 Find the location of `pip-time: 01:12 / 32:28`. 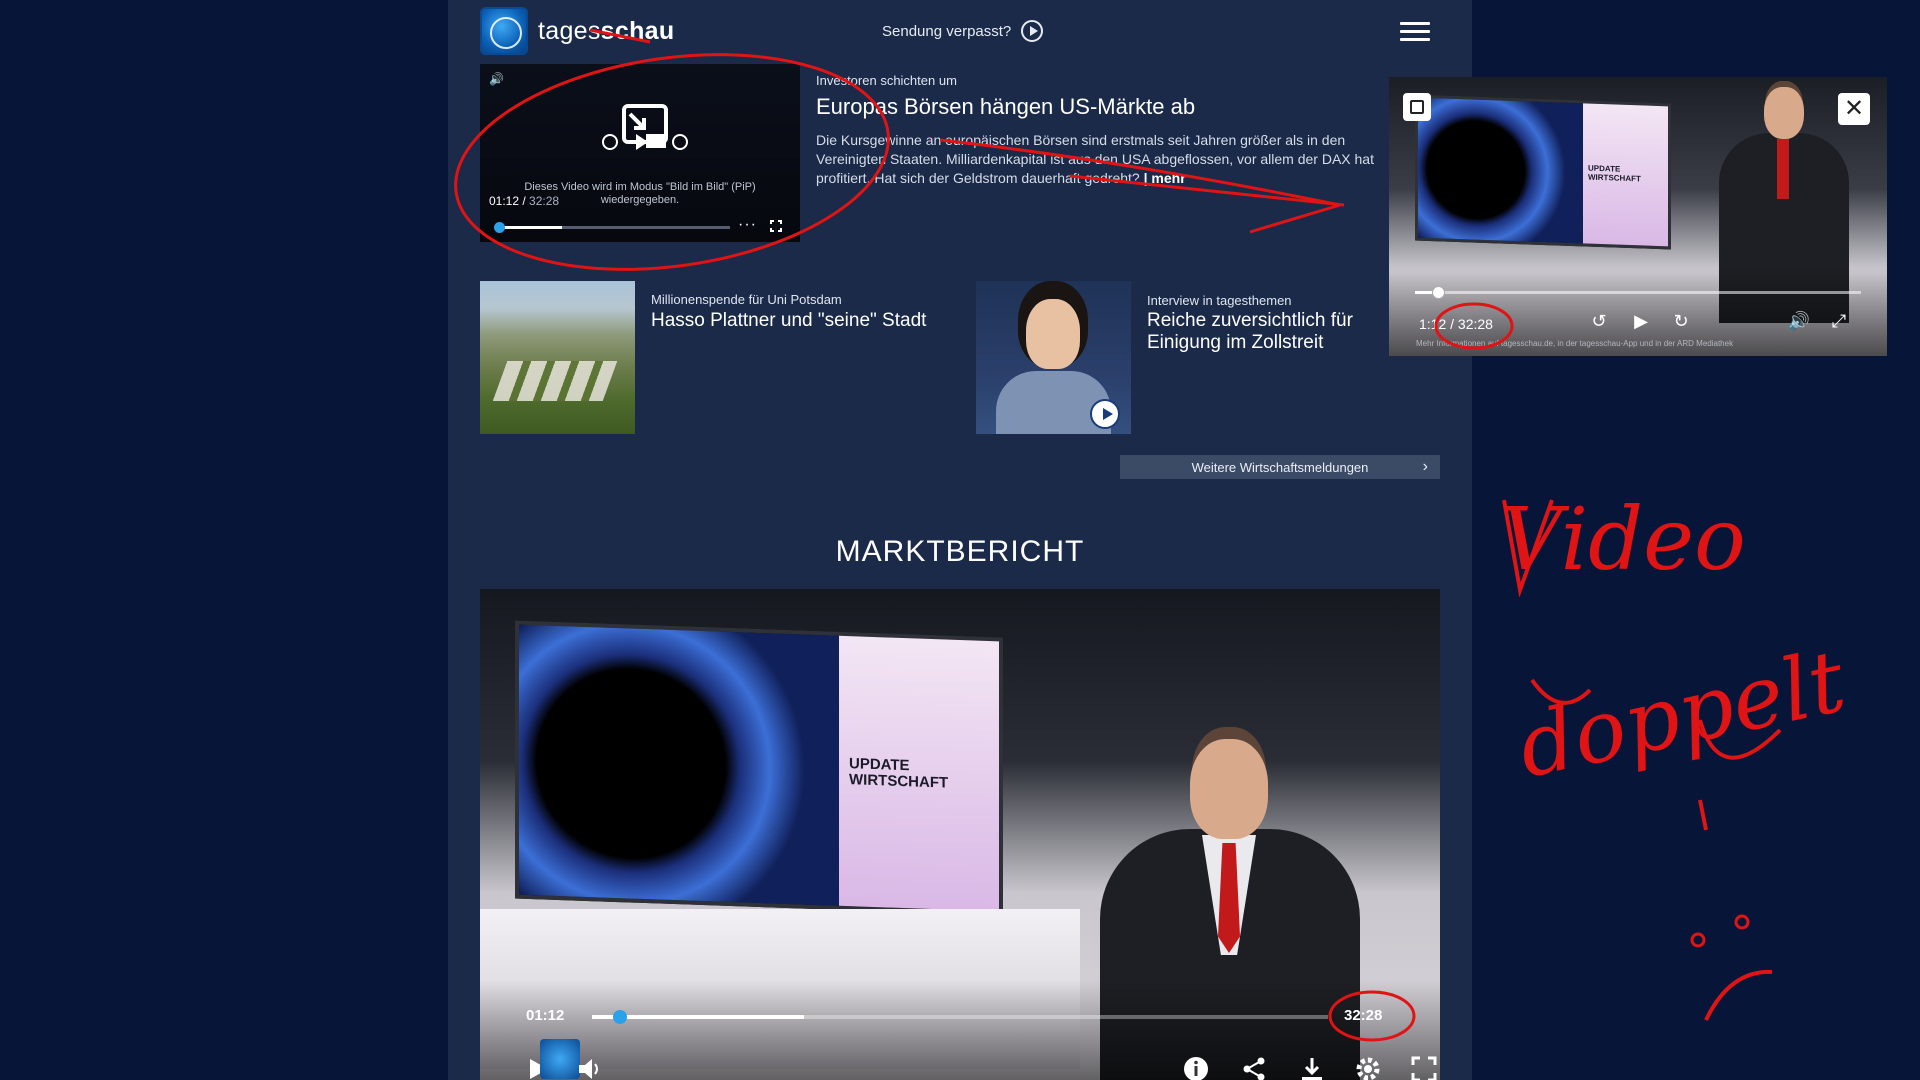

pip-time: 01:12 / 32:28 is located at coordinates (524, 201).